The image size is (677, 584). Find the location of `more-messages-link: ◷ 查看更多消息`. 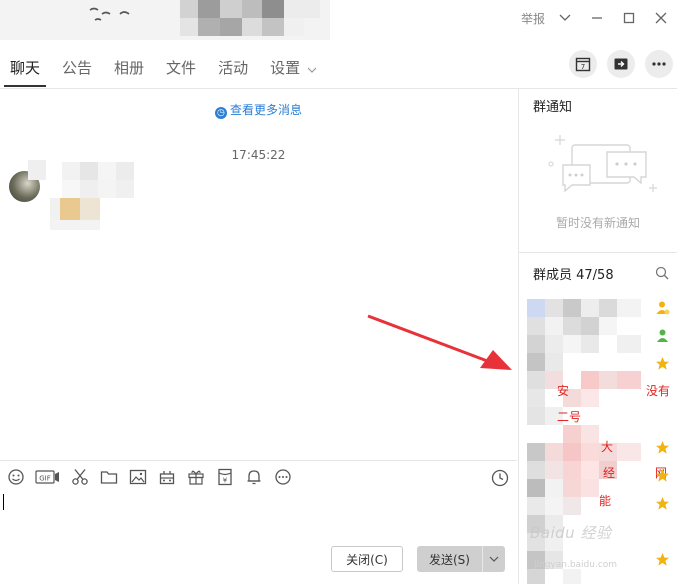

more-messages-link: ◷ 查看更多消息 is located at coordinates (258, 110).